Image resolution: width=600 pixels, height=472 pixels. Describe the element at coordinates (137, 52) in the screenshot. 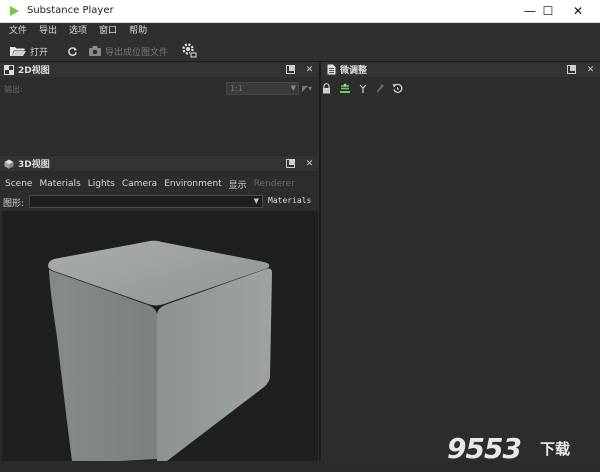

I see `export-bitmap-label: 导出成位图文件` at that location.